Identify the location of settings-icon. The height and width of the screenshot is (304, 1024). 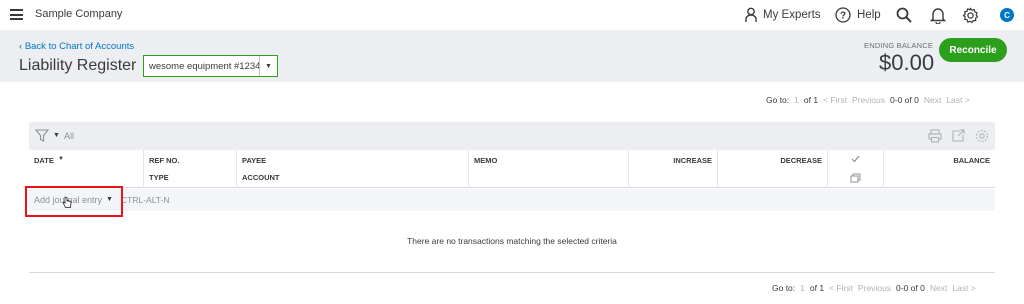
(982, 136).